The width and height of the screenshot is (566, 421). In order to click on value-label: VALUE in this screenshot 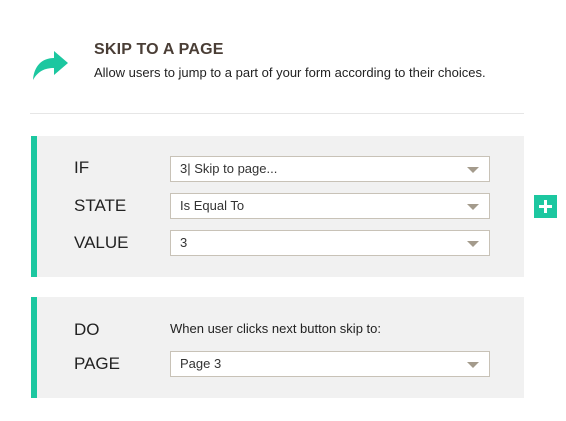, I will do `click(101, 242)`.